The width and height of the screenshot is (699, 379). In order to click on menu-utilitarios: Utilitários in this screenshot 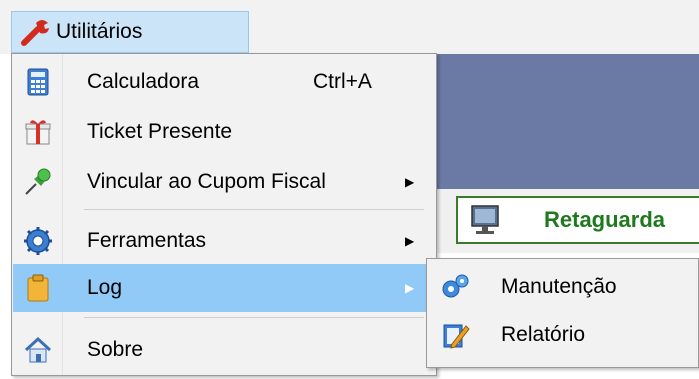, I will do `click(130, 32)`.